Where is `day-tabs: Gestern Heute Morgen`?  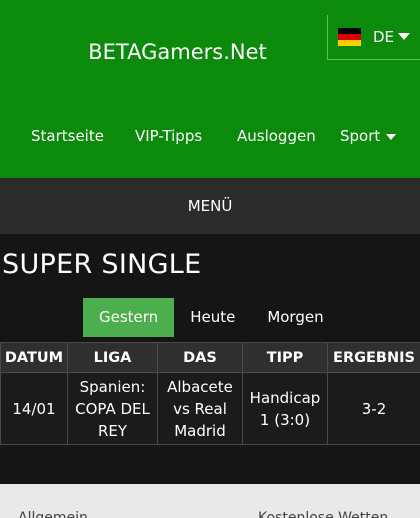
day-tabs: Gestern Heute Morgen is located at coordinates (211, 317).